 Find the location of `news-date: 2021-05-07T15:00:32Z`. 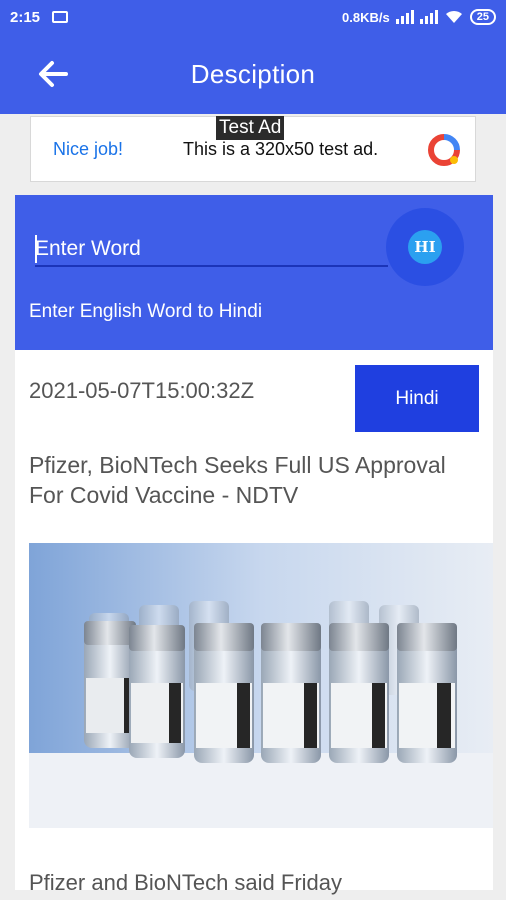

news-date: 2021-05-07T15:00:32Z is located at coordinates (142, 390).